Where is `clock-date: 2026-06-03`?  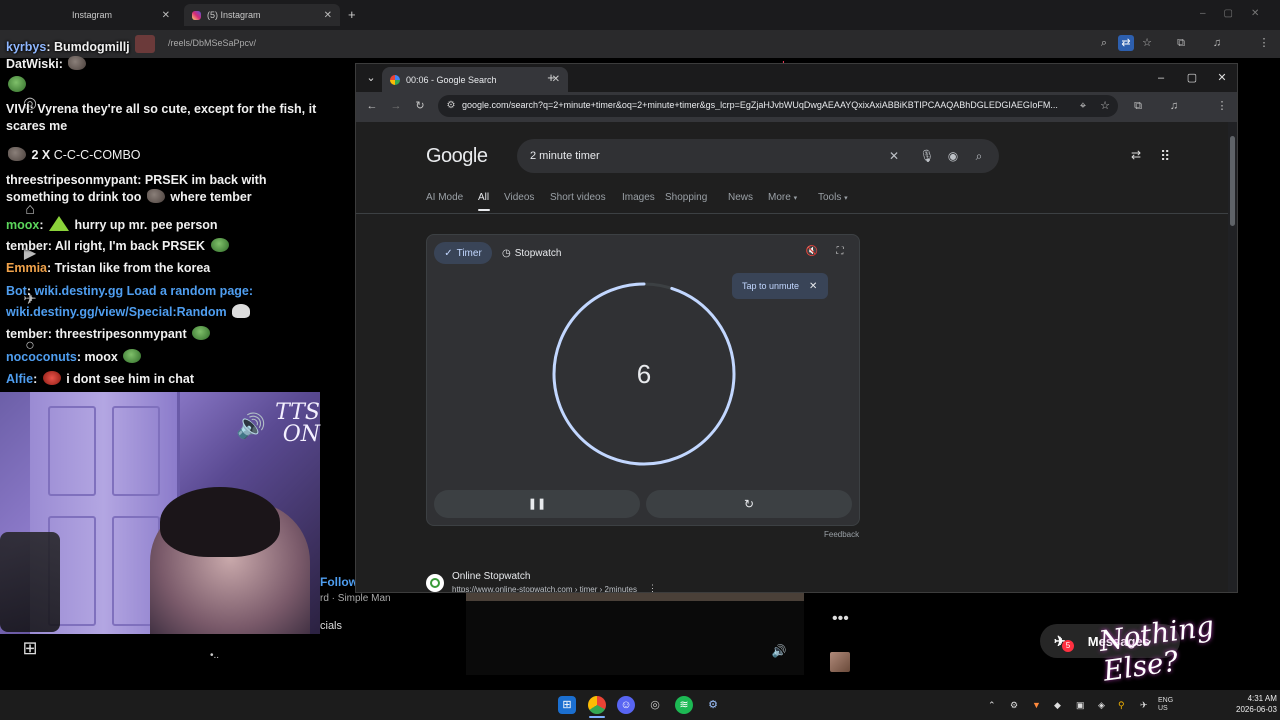
clock-date: 2026-06-03 is located at coordinates (1256, 709).